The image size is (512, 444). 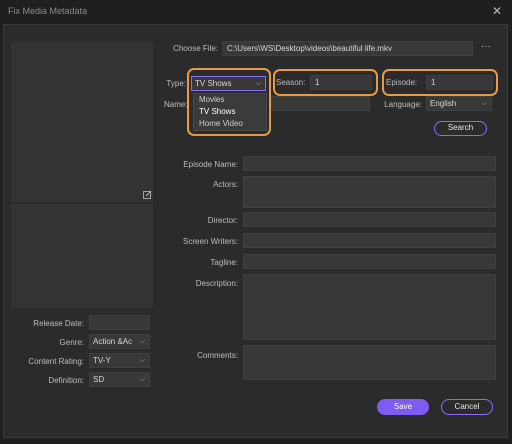 I want to click on language-select: English ⌵, so click(x=459, y=103).